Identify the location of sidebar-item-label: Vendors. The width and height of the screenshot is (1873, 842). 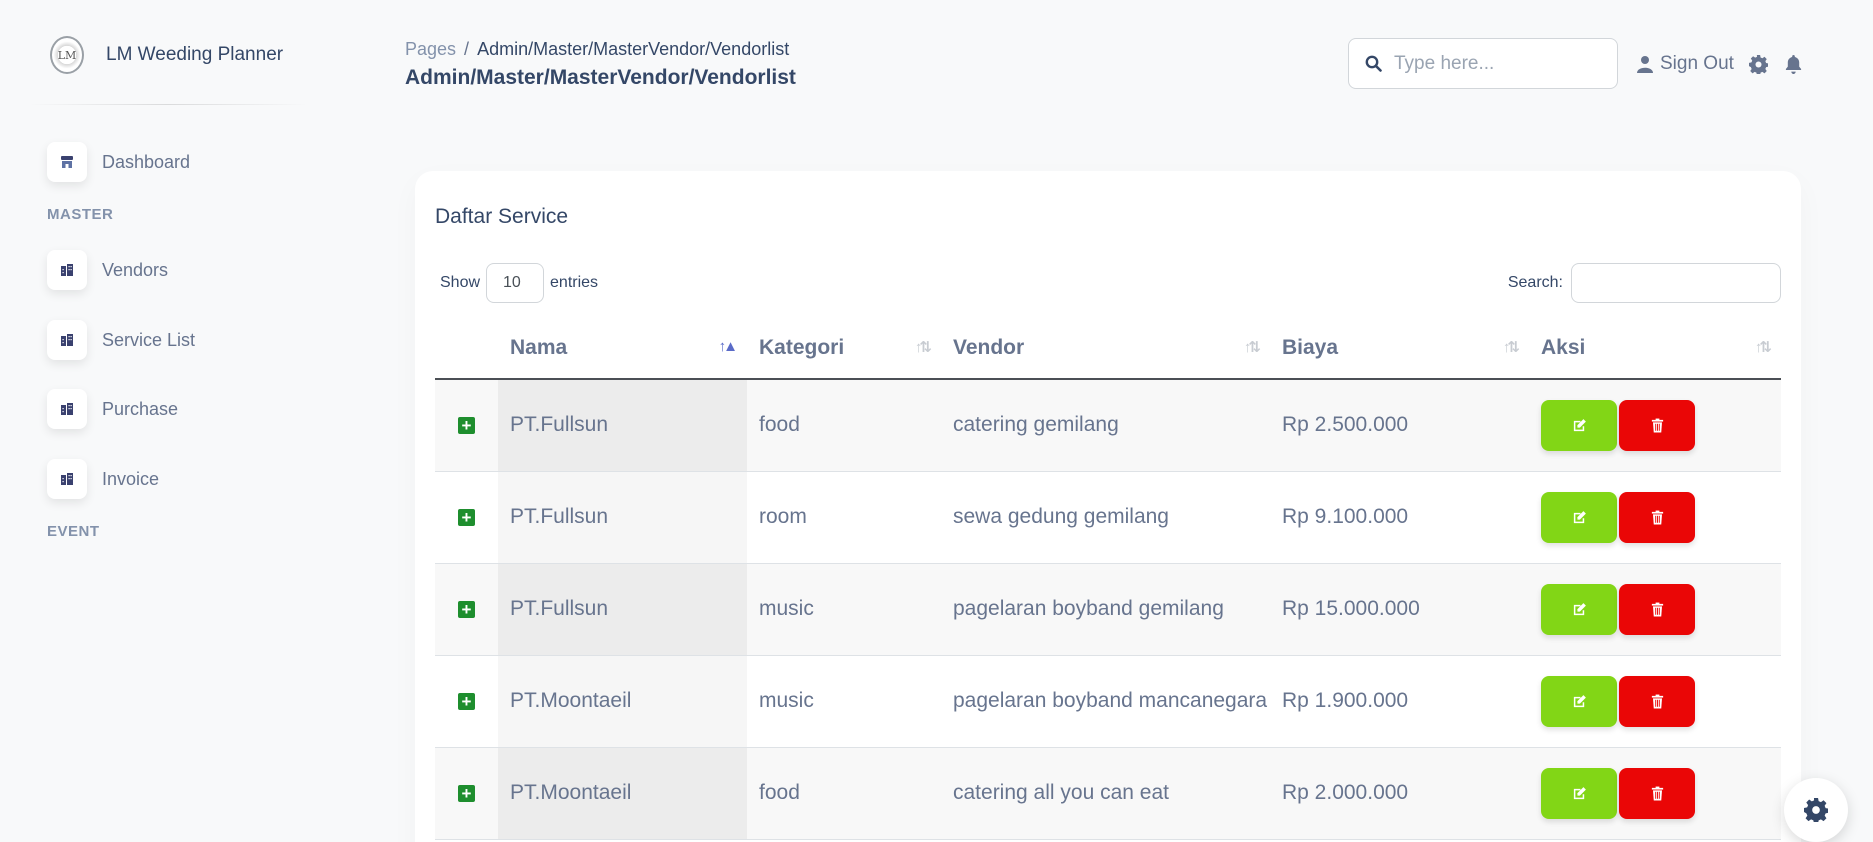
(135, 269).